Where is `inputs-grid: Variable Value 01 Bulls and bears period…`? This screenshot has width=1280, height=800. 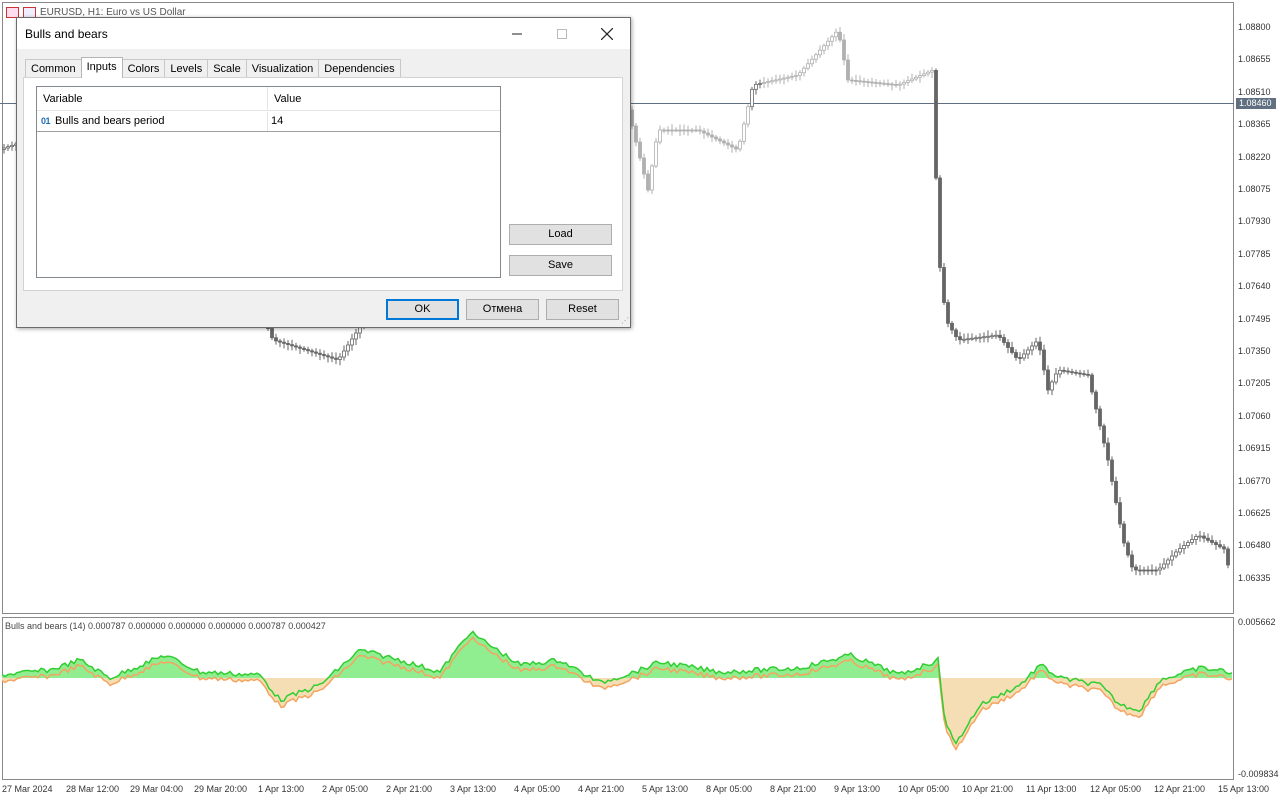
inputs-grid: Variable Value 01 Bulls and bears period… is located at coordinates (268, 182).